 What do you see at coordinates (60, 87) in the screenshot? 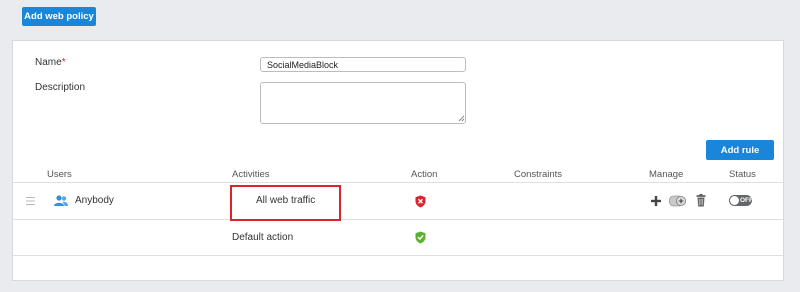
I see `description-label: Description` at bounding box center [60, 87].